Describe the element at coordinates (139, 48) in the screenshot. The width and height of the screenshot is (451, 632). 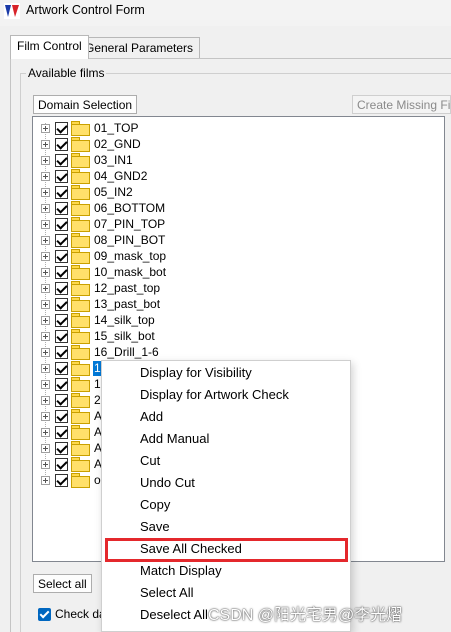
I see `tab-general-parameters: General Parameters` at that location.